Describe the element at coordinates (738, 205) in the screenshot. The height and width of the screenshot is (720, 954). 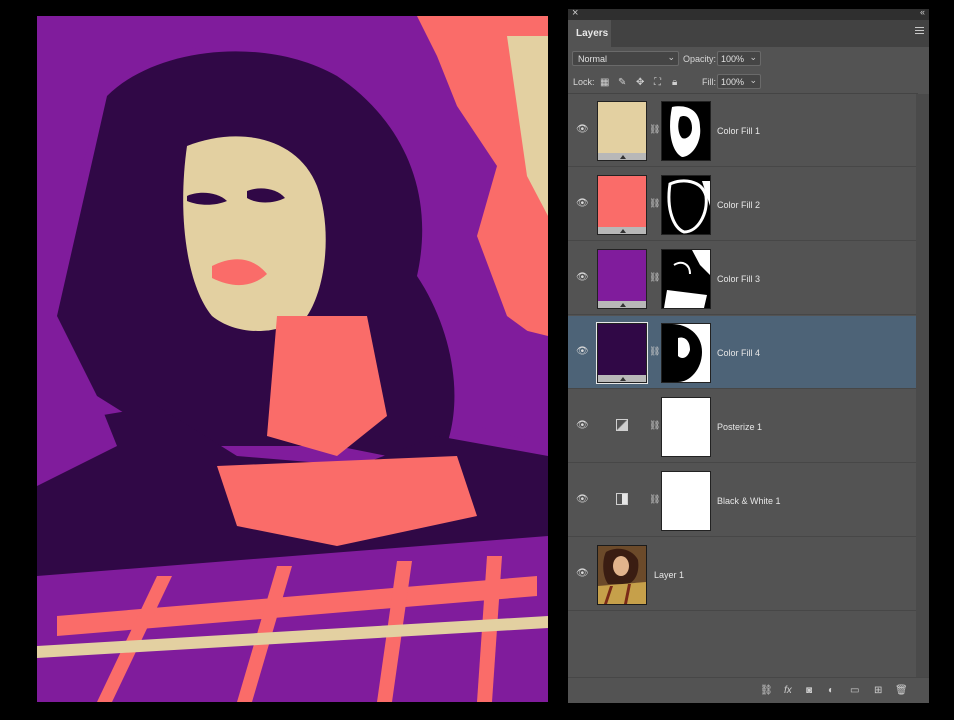
I see `layer-name: Color Fill 2` at that location.